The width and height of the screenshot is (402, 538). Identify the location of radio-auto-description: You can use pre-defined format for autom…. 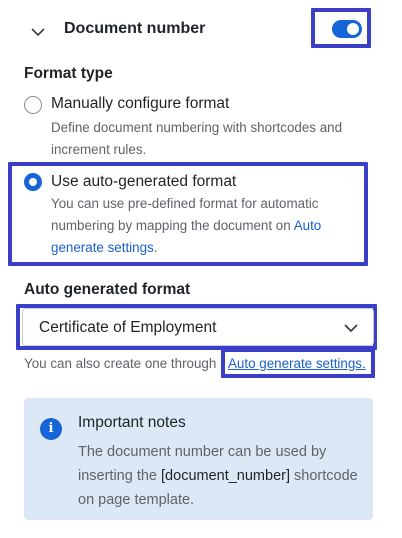
(198, 226).